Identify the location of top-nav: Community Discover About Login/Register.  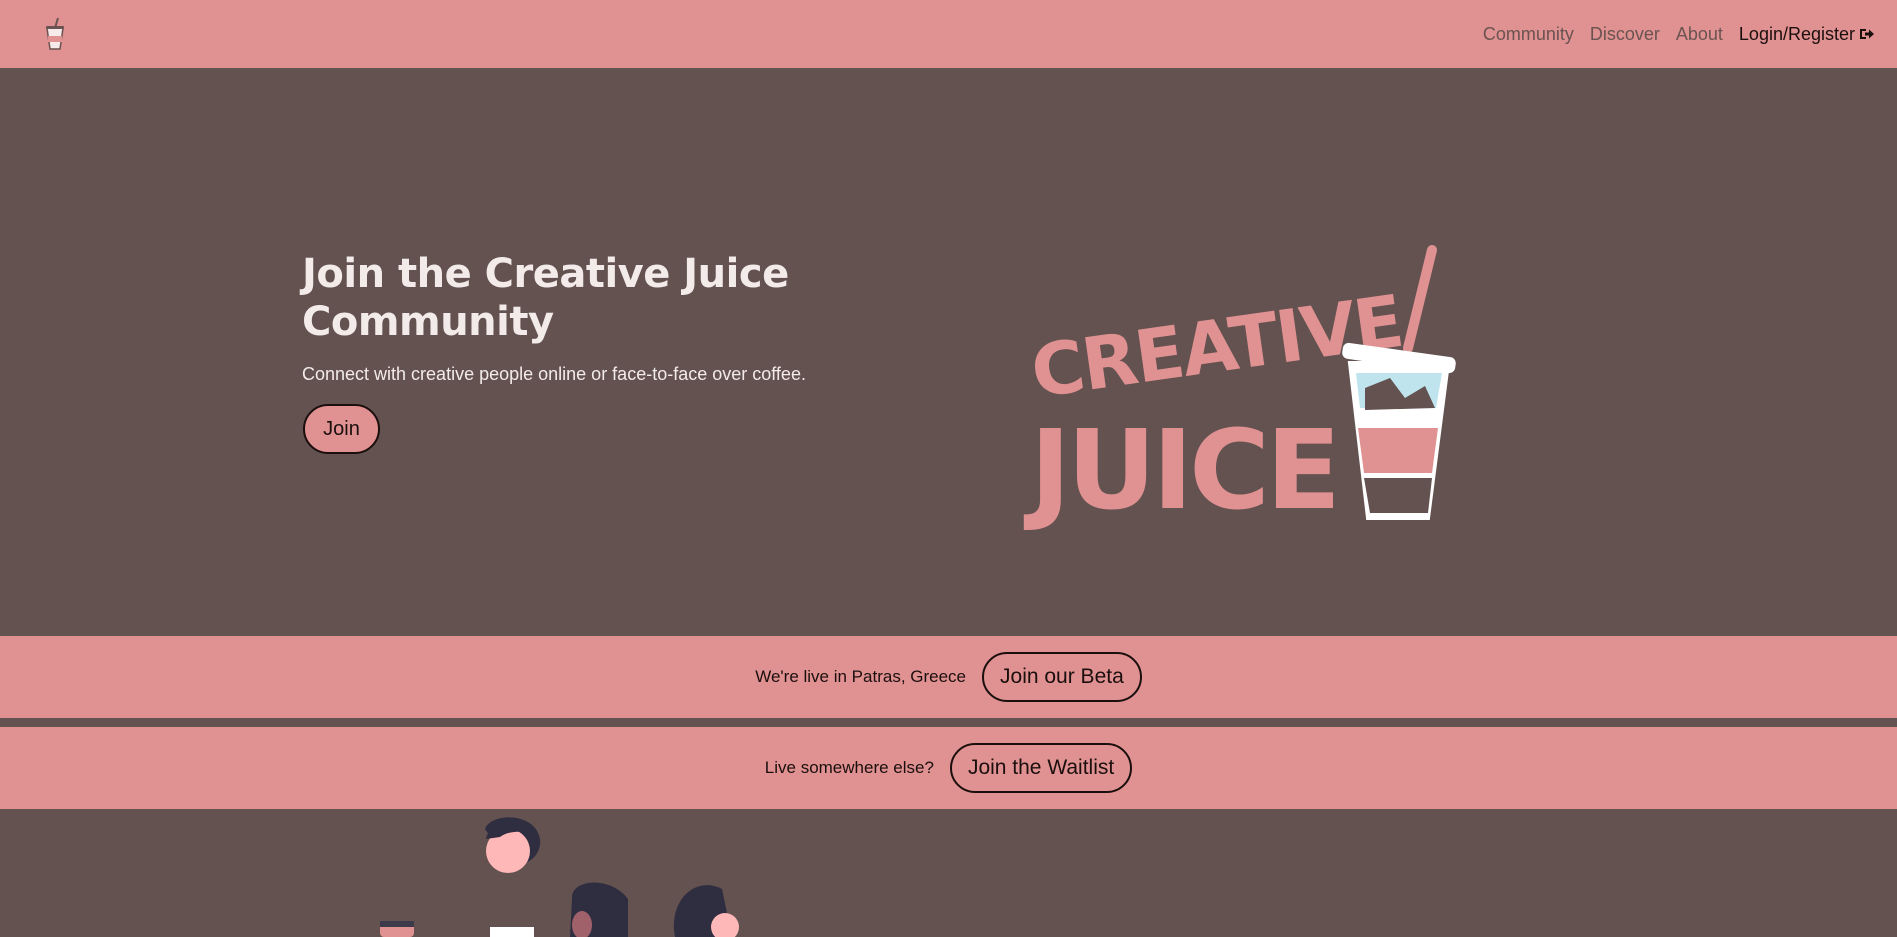
(948, 34).